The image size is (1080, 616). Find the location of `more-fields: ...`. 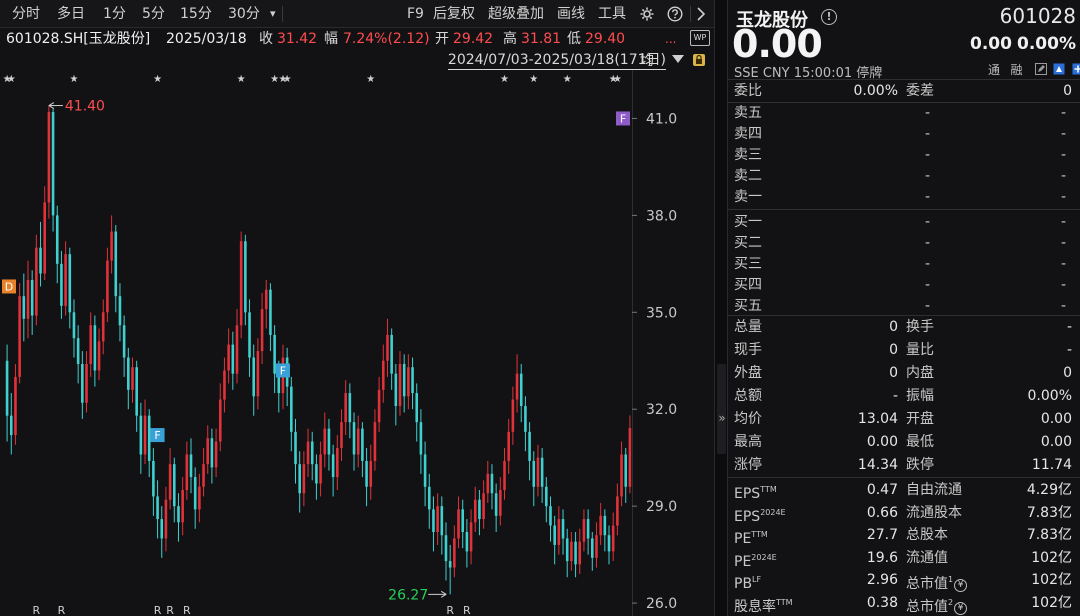

more-fields: ... is located at coordinates (670, 39).